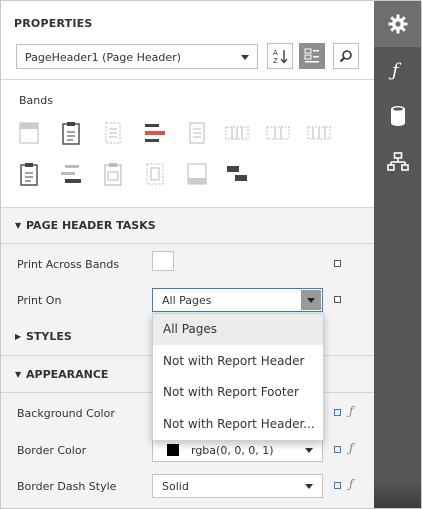  What do you see at coordinates (187, 226) in the screenshot?
I see `section-page-header-tasks: ▼ PAGE HEADER TASKS` at bounding box center [187, 226].